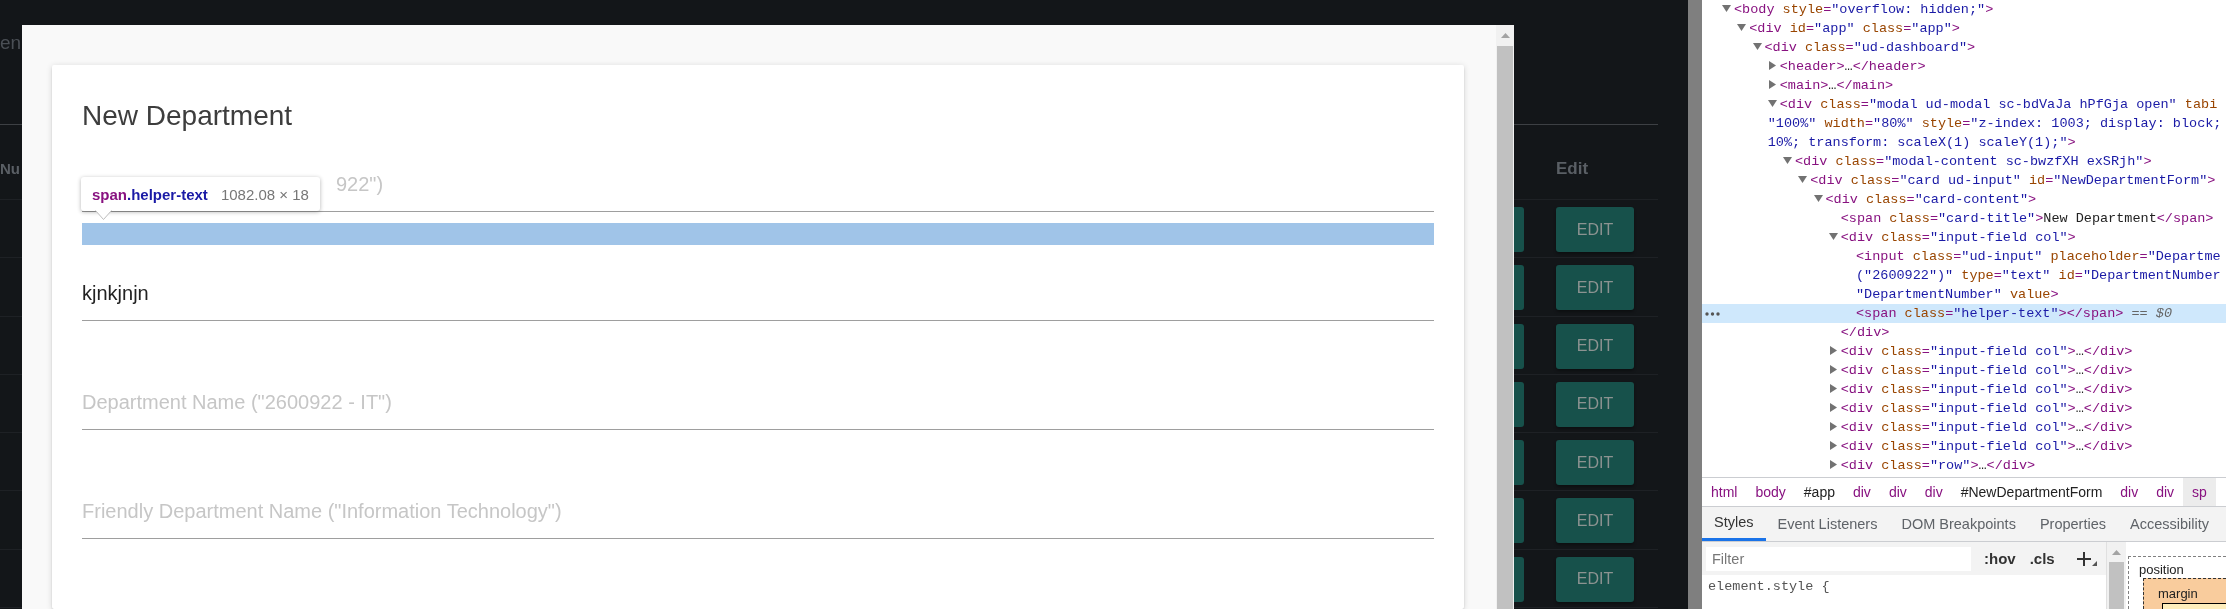 Image resolution: width=2226 pixels, height=609 pixels. Describe the element at coordinates (1768, 586) in the screenshot. I see `css-rule-text: element.style {` at that location.